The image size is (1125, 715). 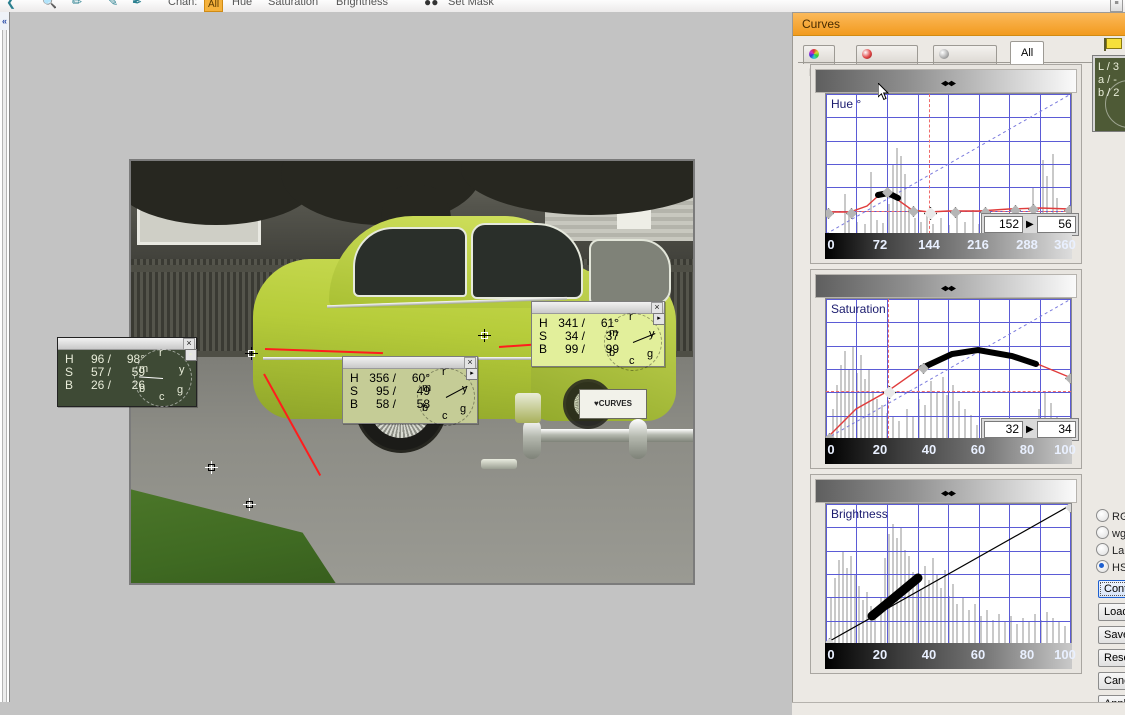 What do you see at coordinates (471, 4) in the screenshot?
I see `set-mask-button: Set Mask` at bounding box center [471, 4].